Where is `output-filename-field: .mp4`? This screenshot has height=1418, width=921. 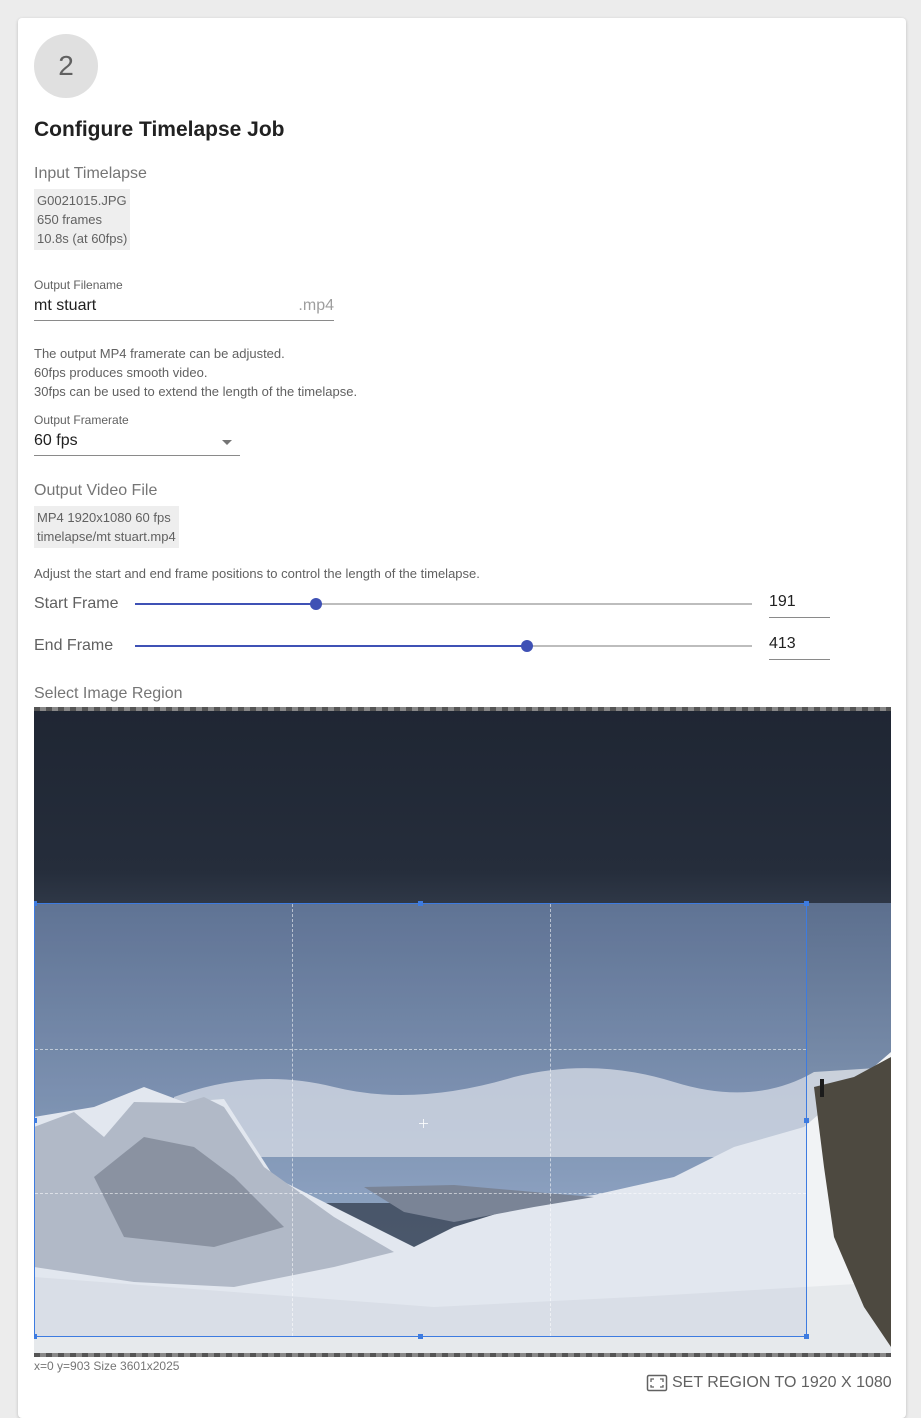
output-filename-field: .mp4 is located at coordinates (184, 307).